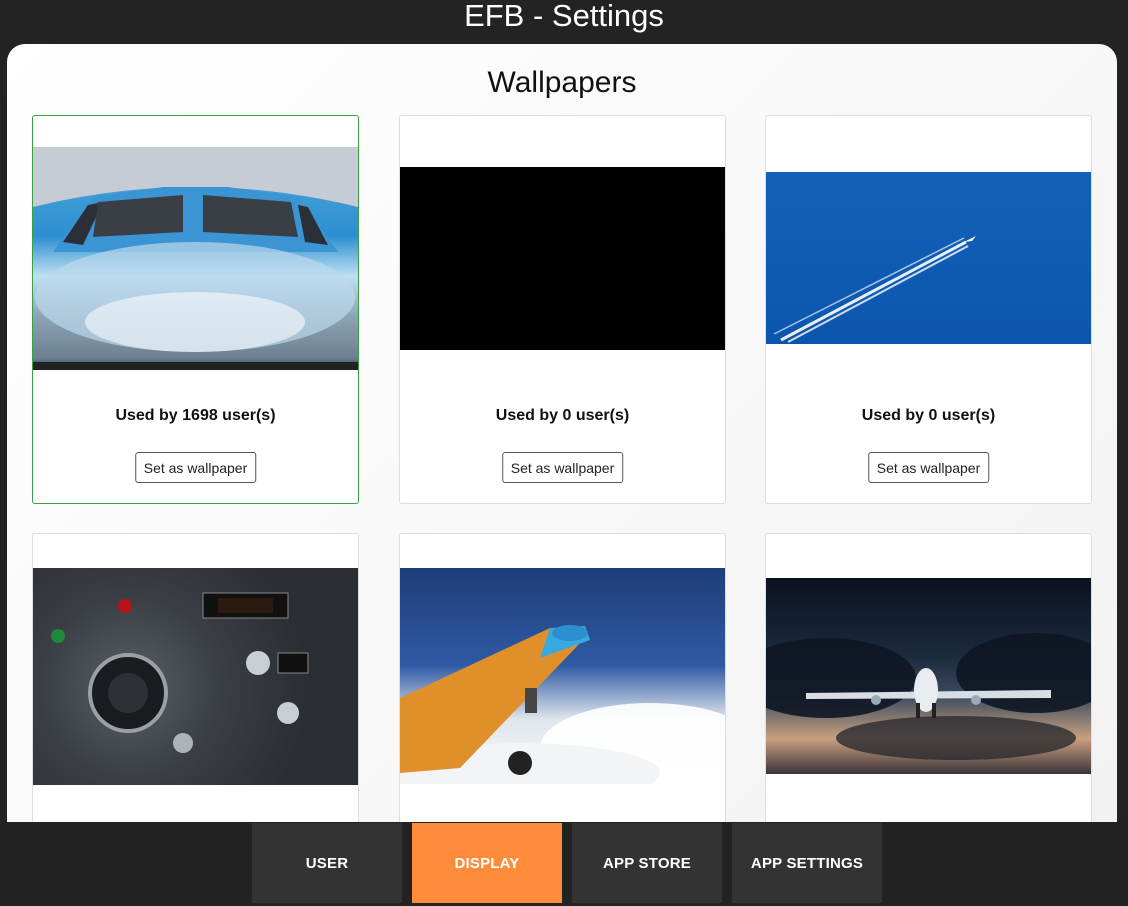  What do you see at coordinates (327, 863) in the screenshot?
I see `tab-user: USER` at bounding box center [327, 863].